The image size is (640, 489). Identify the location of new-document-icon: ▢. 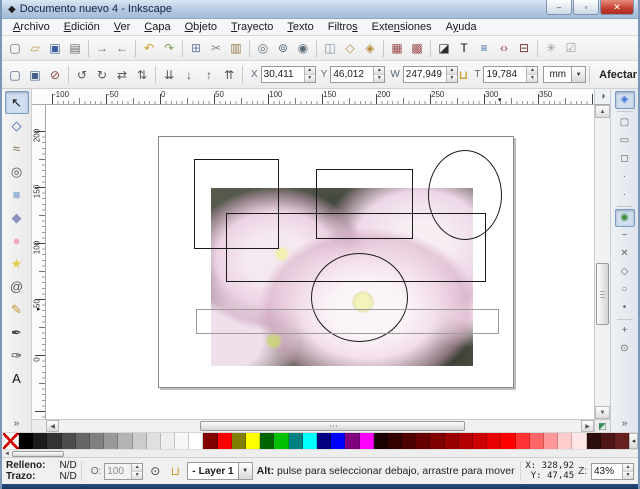
(15, 48).